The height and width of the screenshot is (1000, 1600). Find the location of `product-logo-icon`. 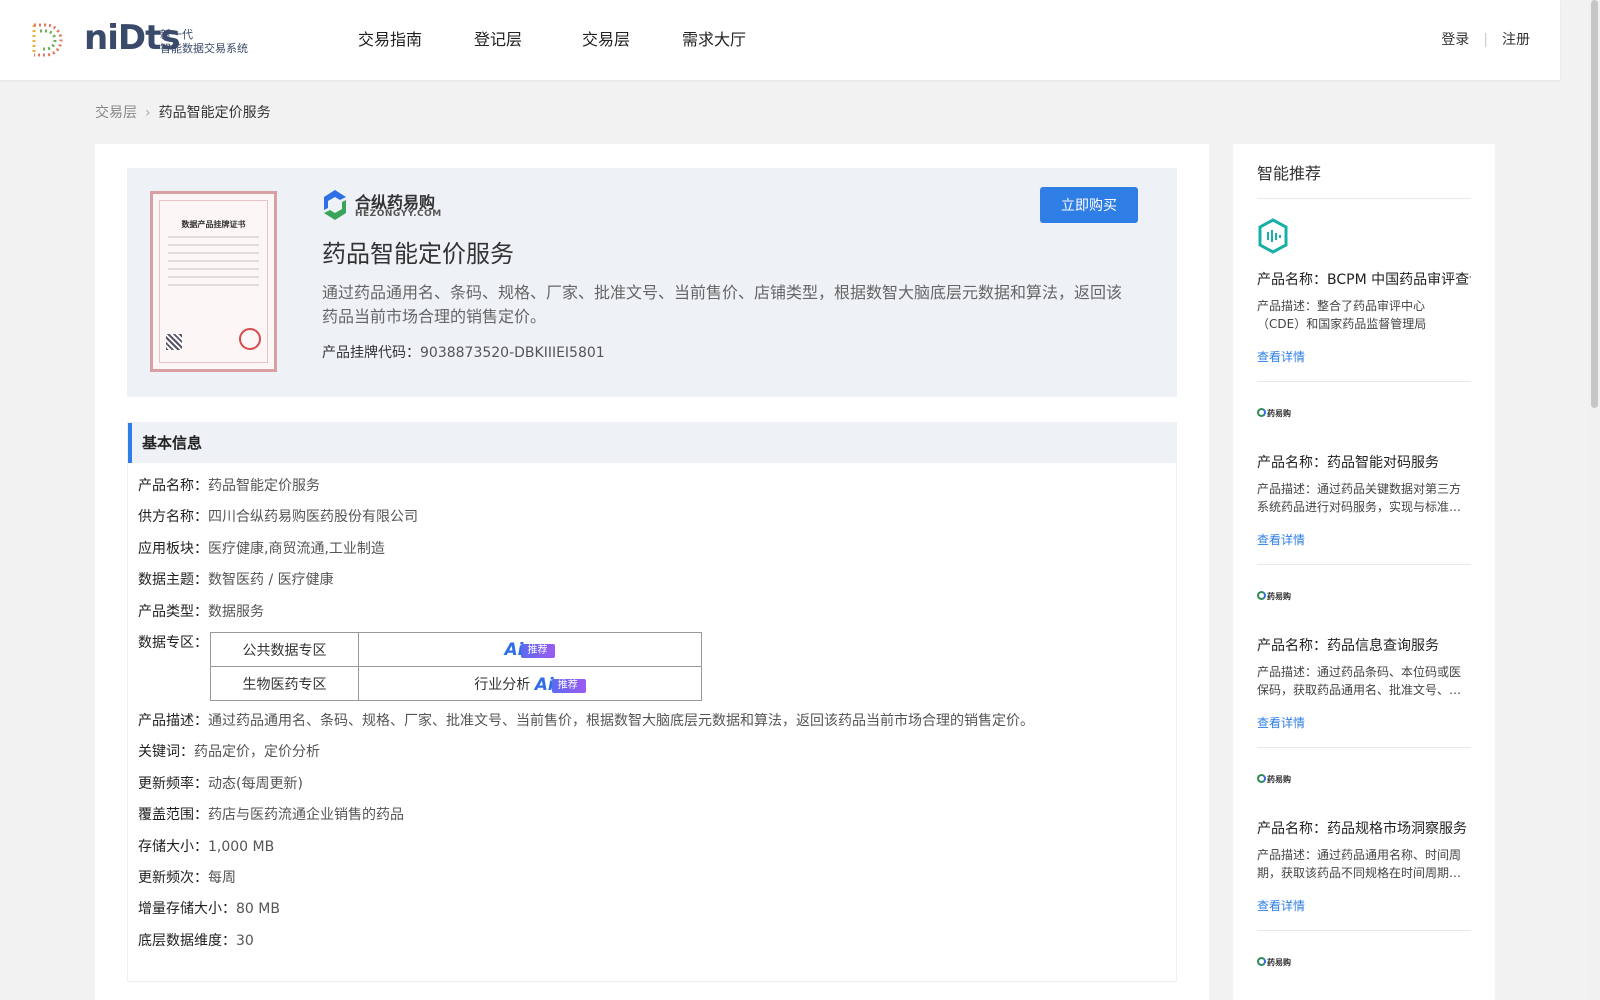

product-logo-icon is located at coordinates (1273, 236).